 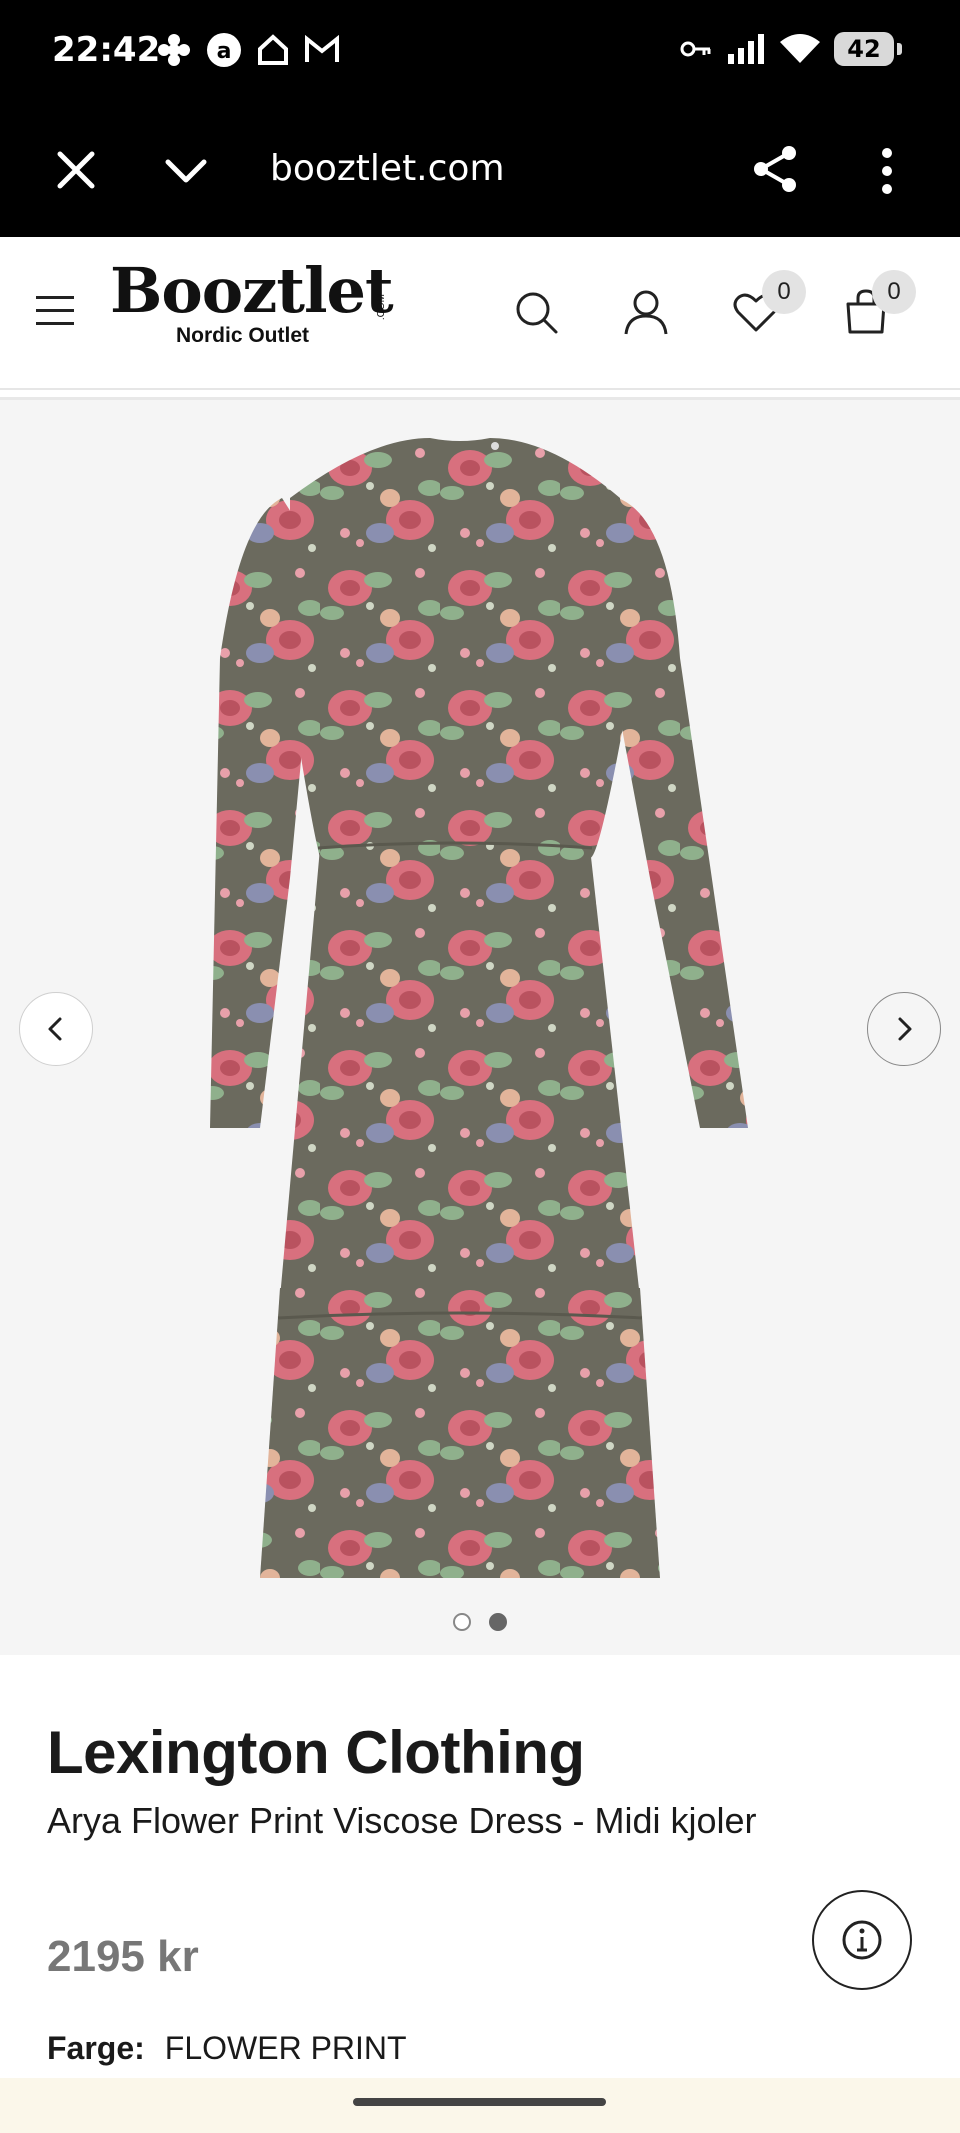 What do you see at coordinates (800, 48) in the screenshot?
I see `wifi-icon` at bounding box center [800, 48].